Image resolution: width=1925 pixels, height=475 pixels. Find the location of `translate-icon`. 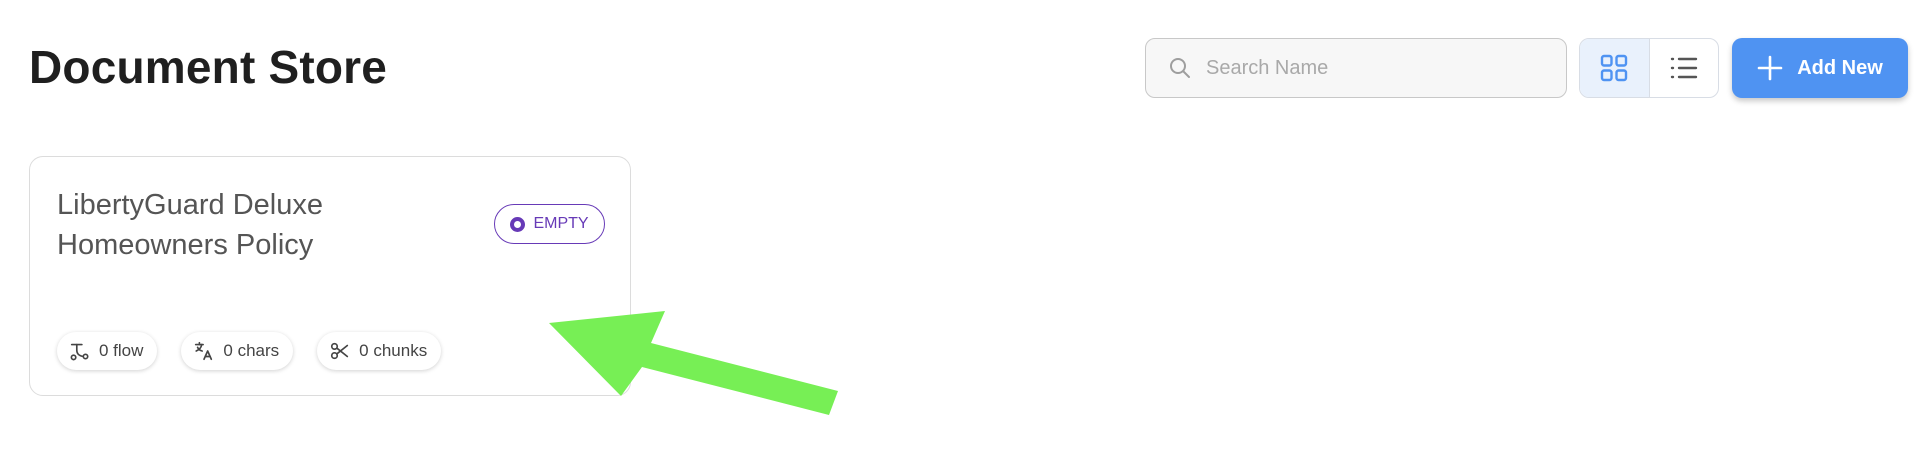

translate-icon is located at coordinates (204, 351).